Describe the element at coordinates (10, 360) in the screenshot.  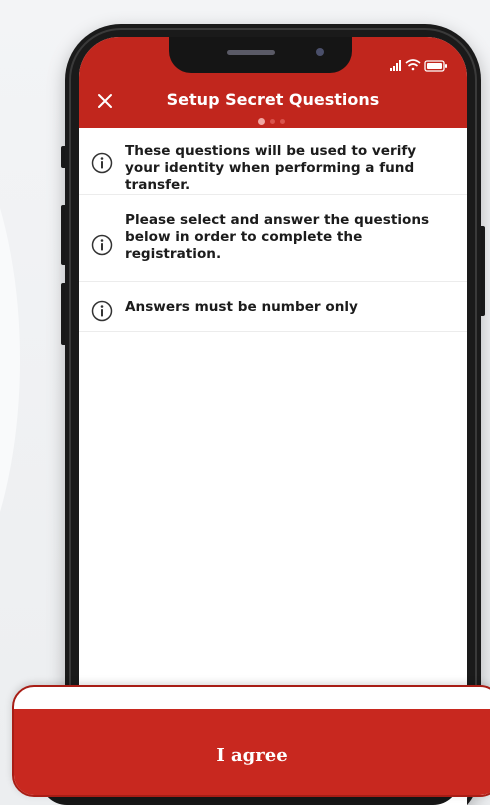
I see `background-arc` at that location.